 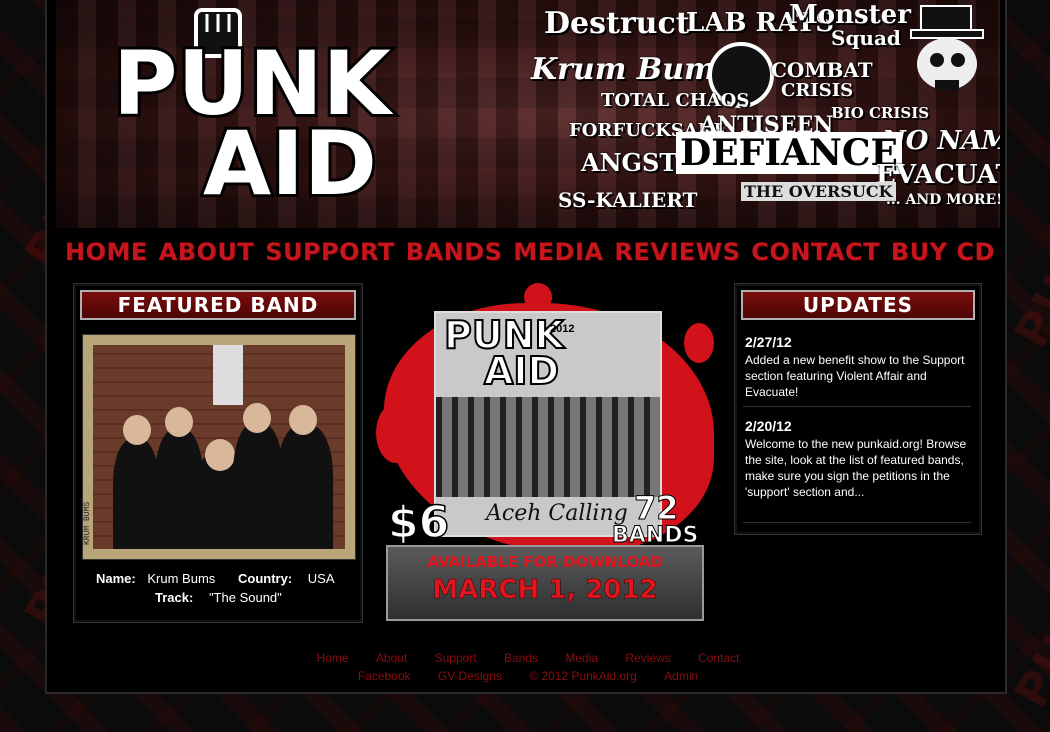 I want to click on band-logo: ... AND MORE!!, so click(x=943, y=200).